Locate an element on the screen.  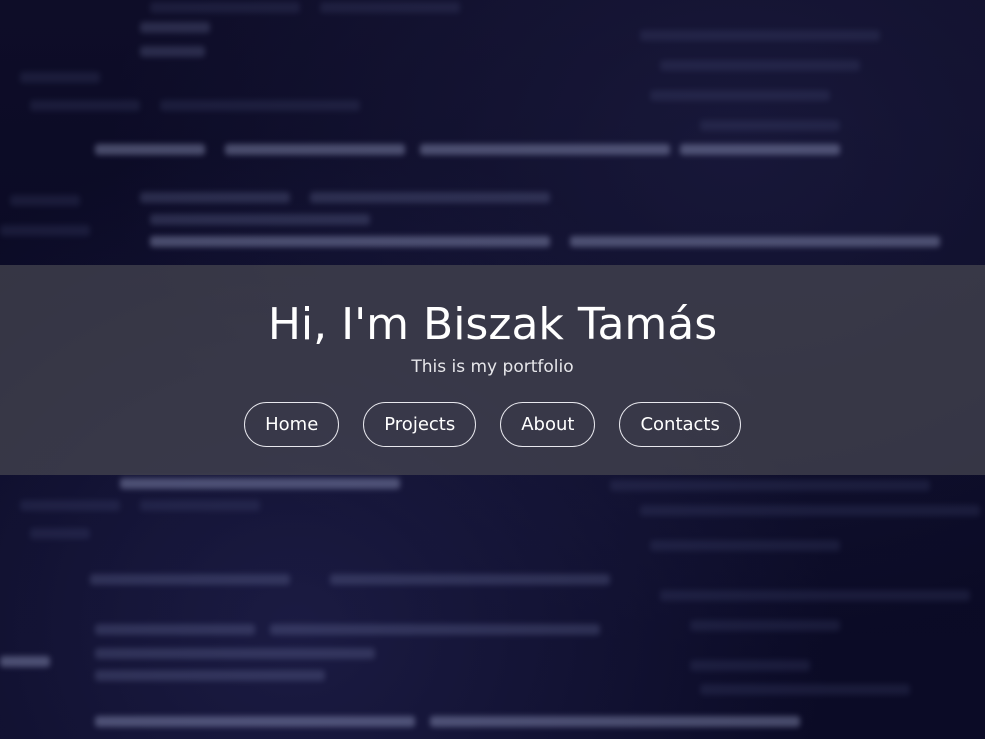
main-navigation: Home Projects About Contacts is located at coordinates (492, 424).